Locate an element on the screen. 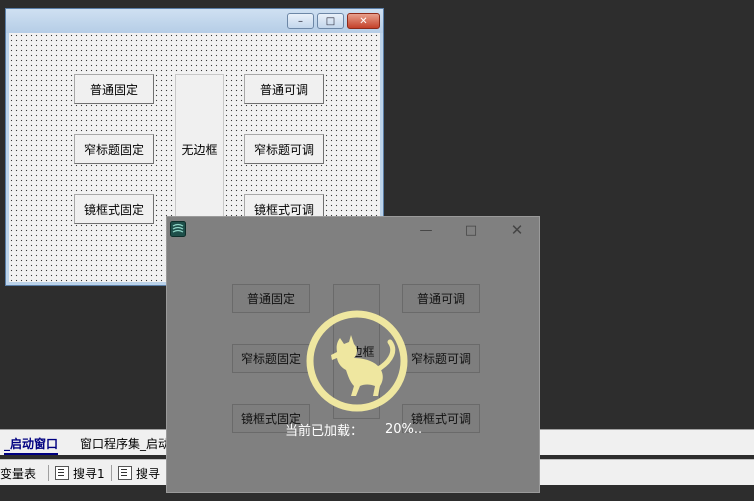 The image size is (754, 501). search2-tool: 搜寻 is located at coordinates (139, 473).